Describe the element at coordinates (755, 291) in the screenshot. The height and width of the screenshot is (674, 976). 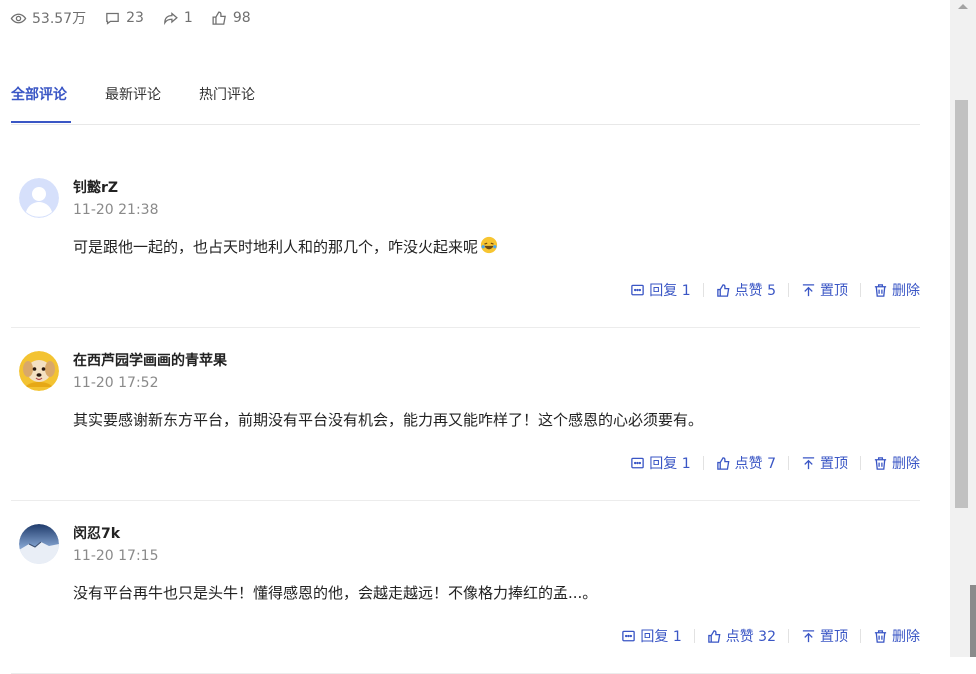
I see `like-label: 点赞 5` at that location.